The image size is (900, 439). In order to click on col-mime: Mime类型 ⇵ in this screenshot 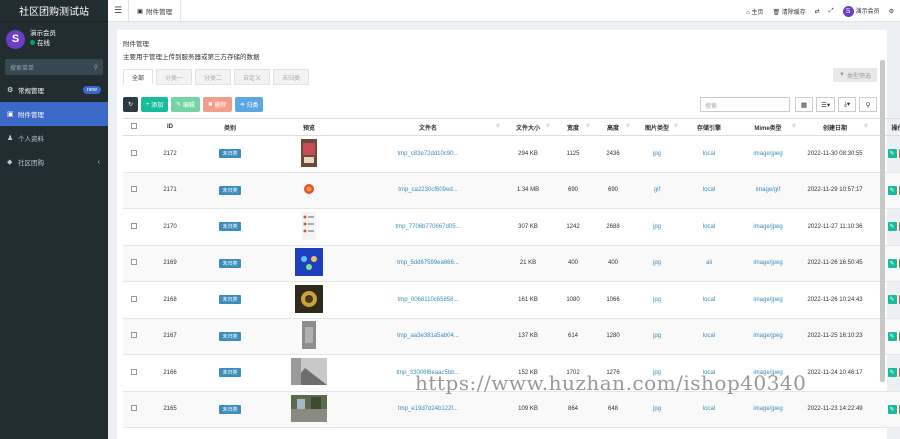, I will do `click(768, 127)`.